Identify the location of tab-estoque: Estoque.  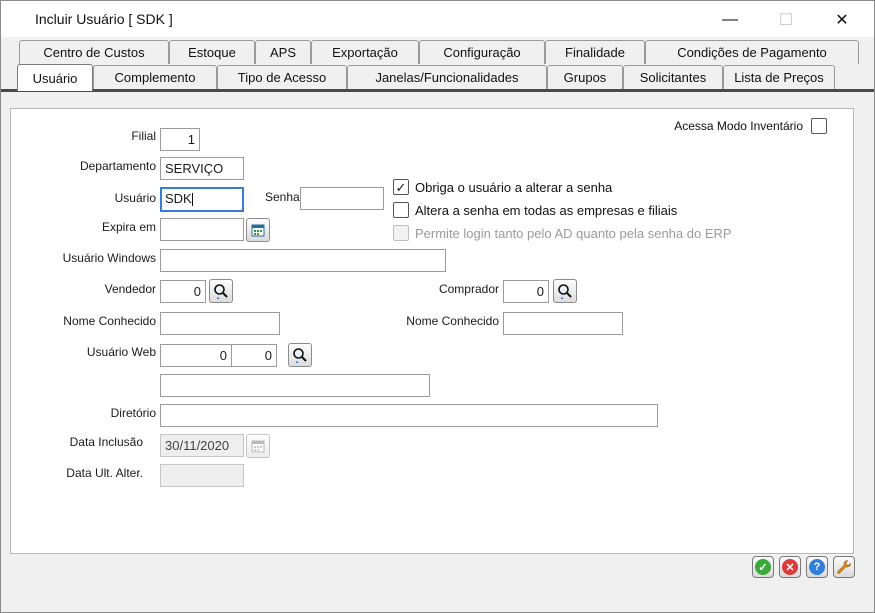
(212, 52).